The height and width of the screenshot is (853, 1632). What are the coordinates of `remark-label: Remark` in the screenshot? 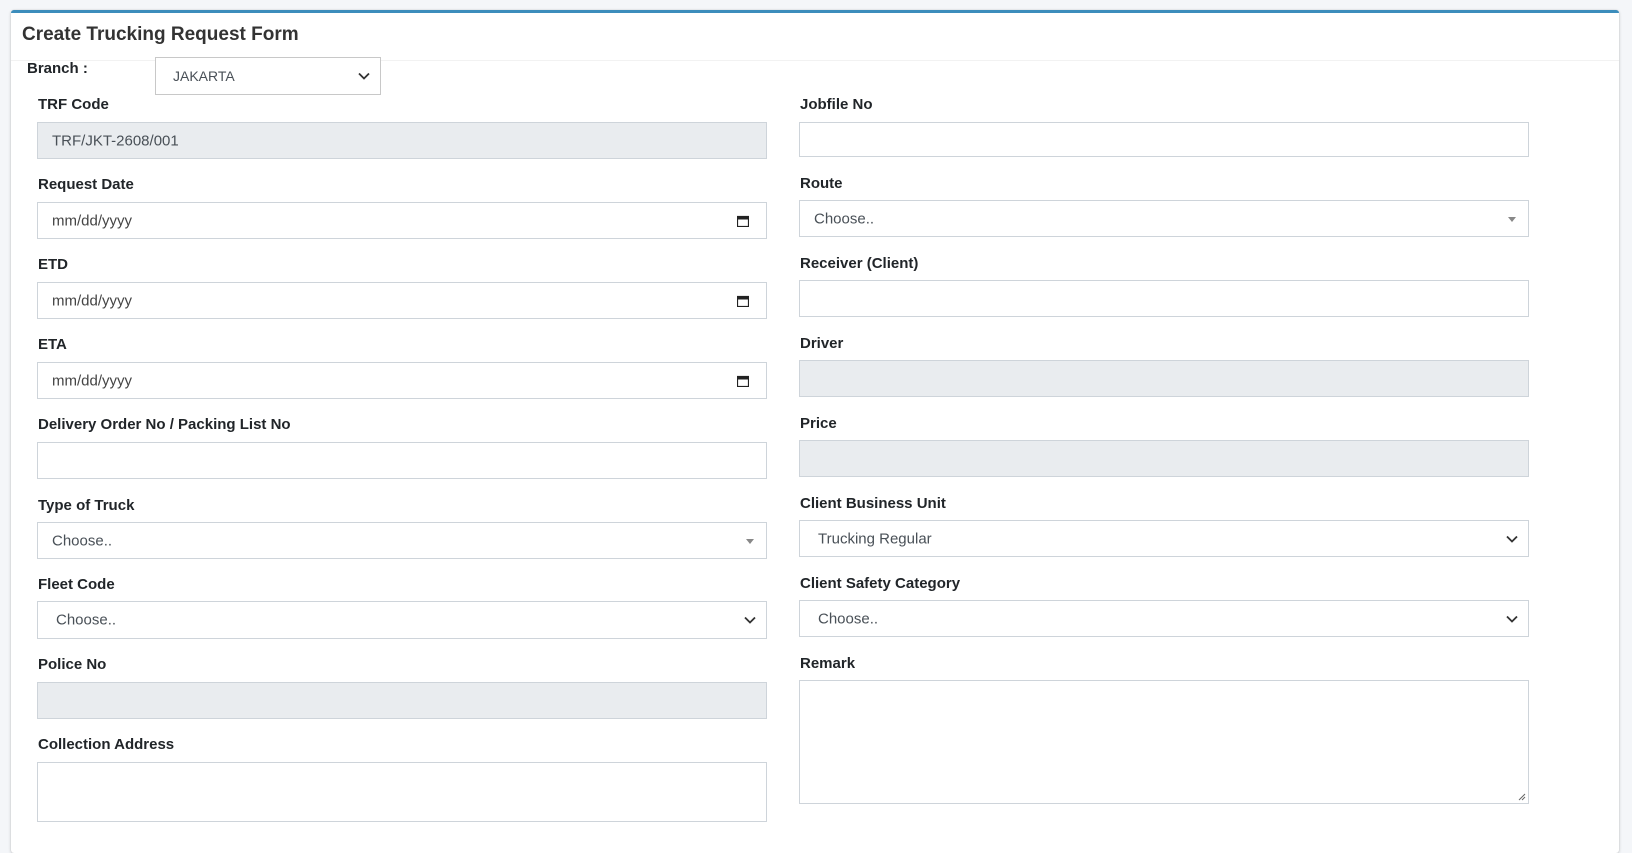 It's located at (828, 663).